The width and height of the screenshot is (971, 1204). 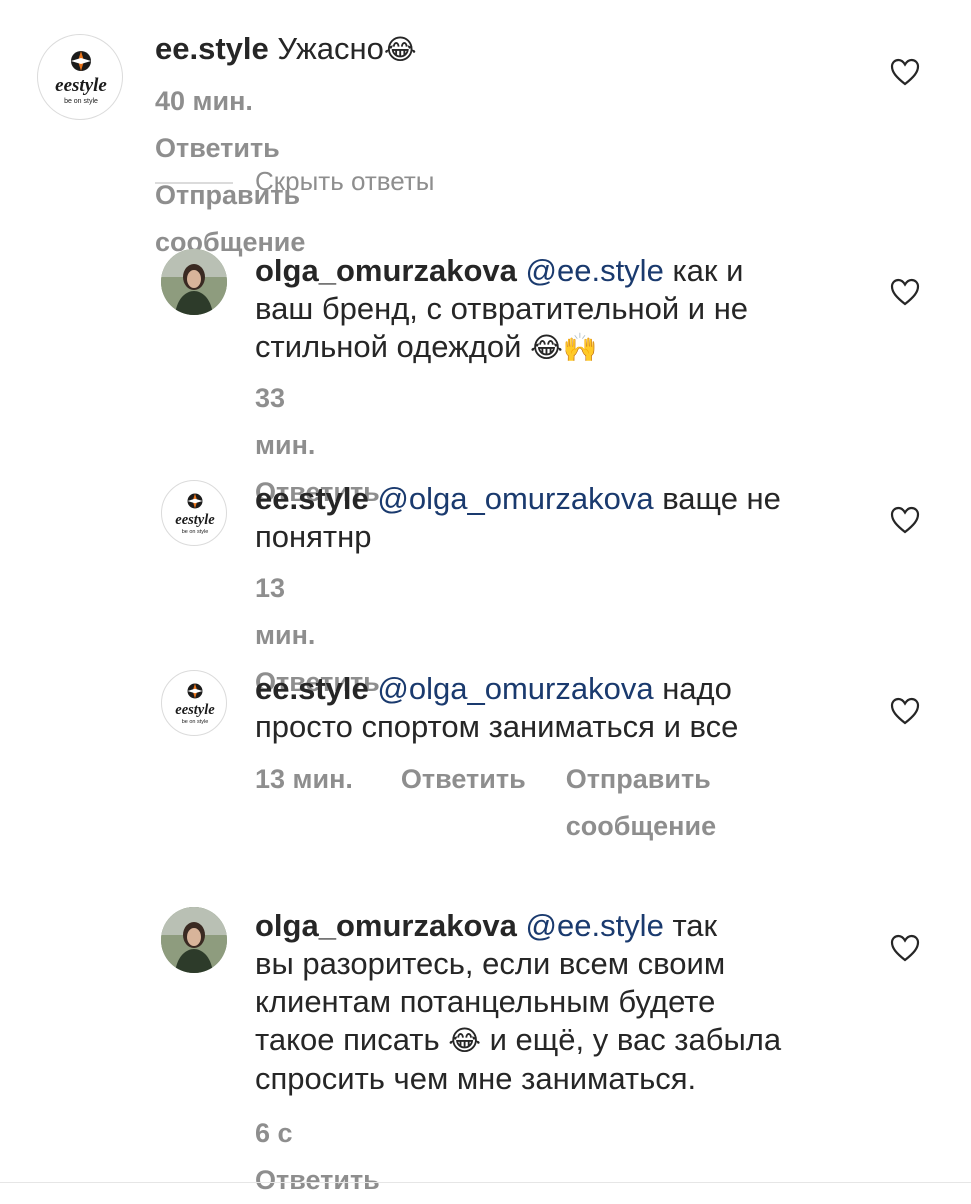 What do you see at coordinates (388, 346) in the screenshot?
I see `comment-text: стильной одеждой` at bounding box center [388, 346].